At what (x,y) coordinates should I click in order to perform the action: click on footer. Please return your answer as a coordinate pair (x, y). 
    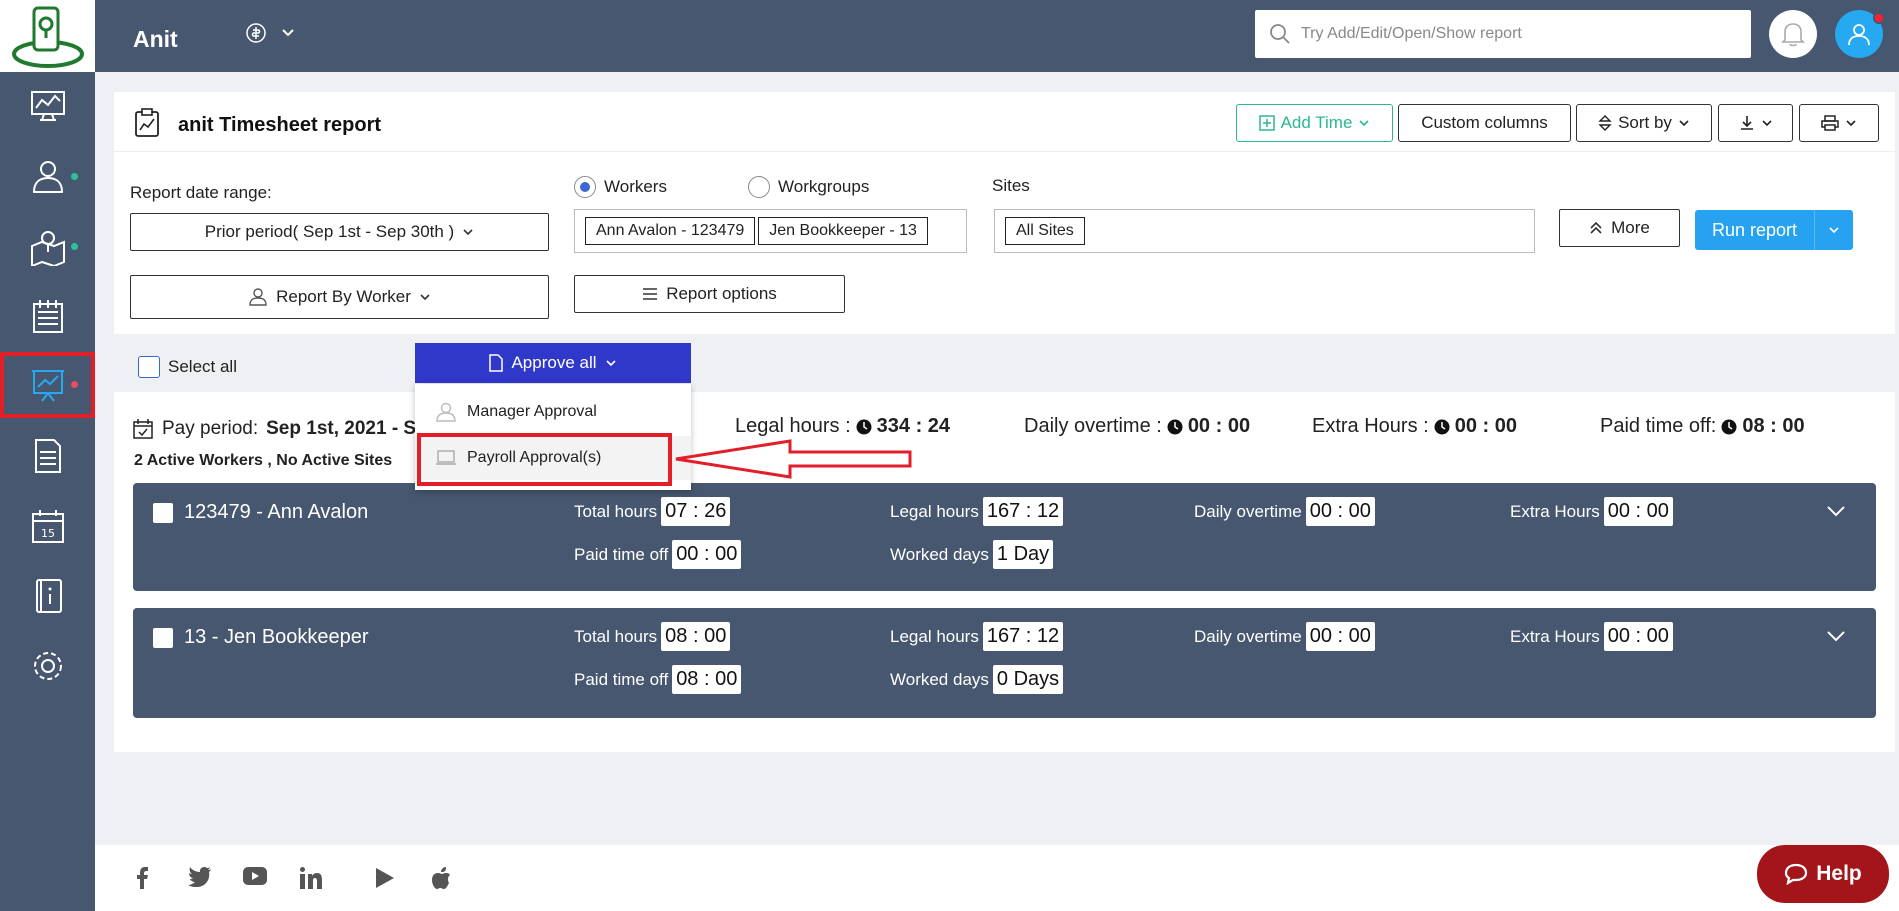
    Looking at the image, I should click on (997, 878).